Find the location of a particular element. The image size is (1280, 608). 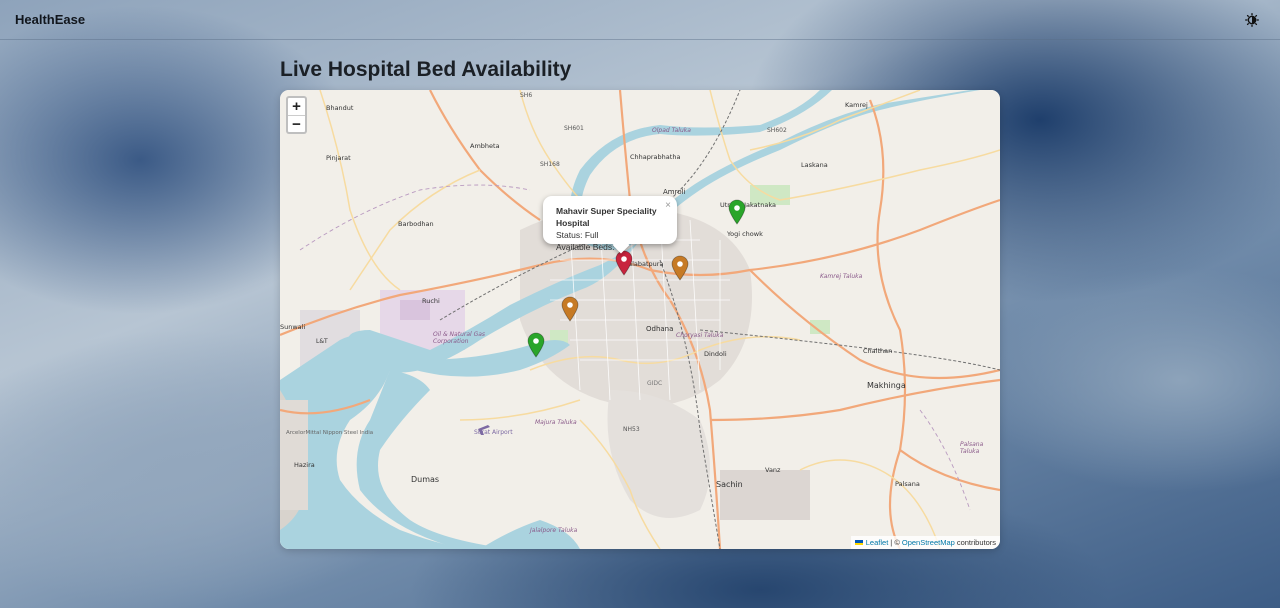

map-place-label: Sunwali is located at coordinates (293, 327).